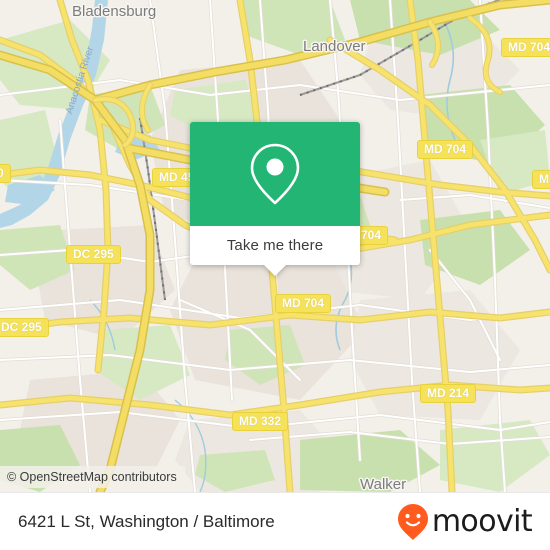 The height and width of the screenshot is (550, 550). Describe the element at coordinates (448, 393) in the screenshot. I see `road-shield-md-214: MD 214` at that location.